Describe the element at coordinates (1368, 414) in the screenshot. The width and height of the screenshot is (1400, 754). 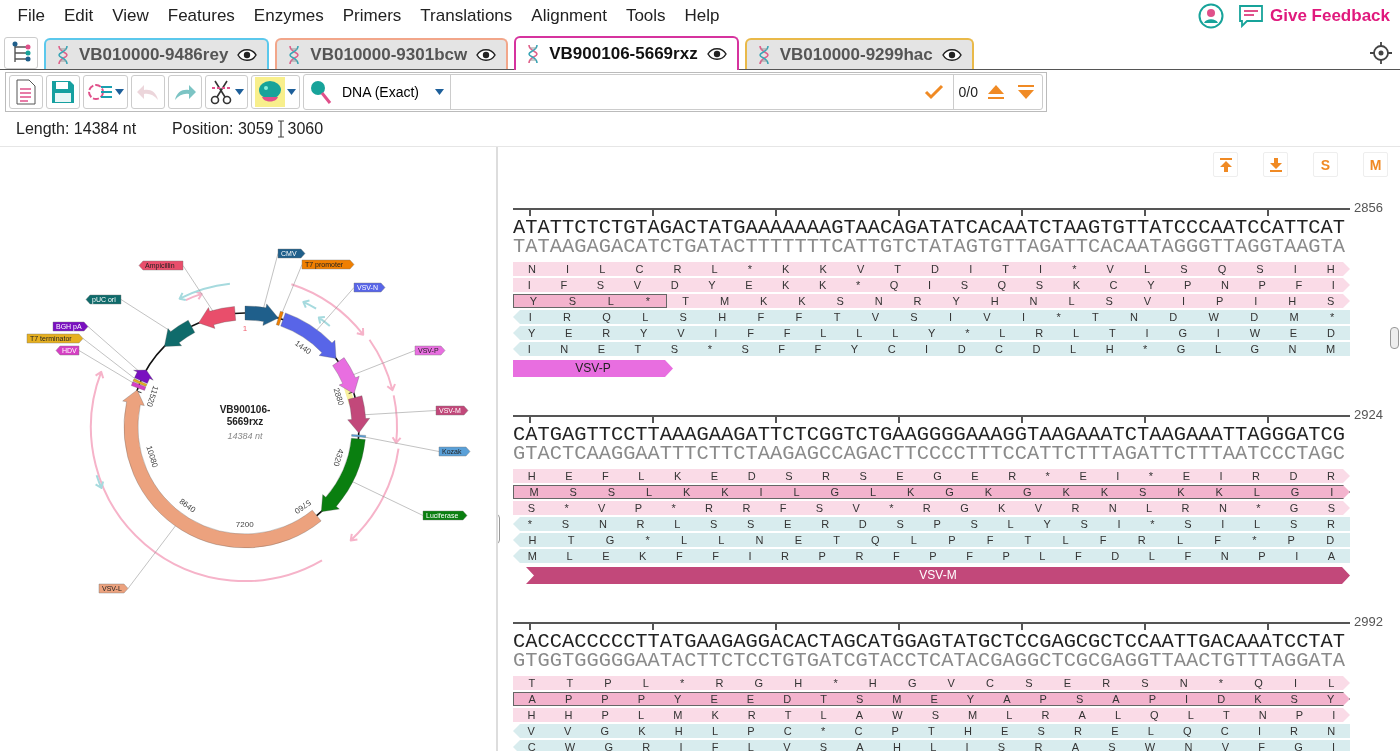
I see `position-number: 2924` at that location.